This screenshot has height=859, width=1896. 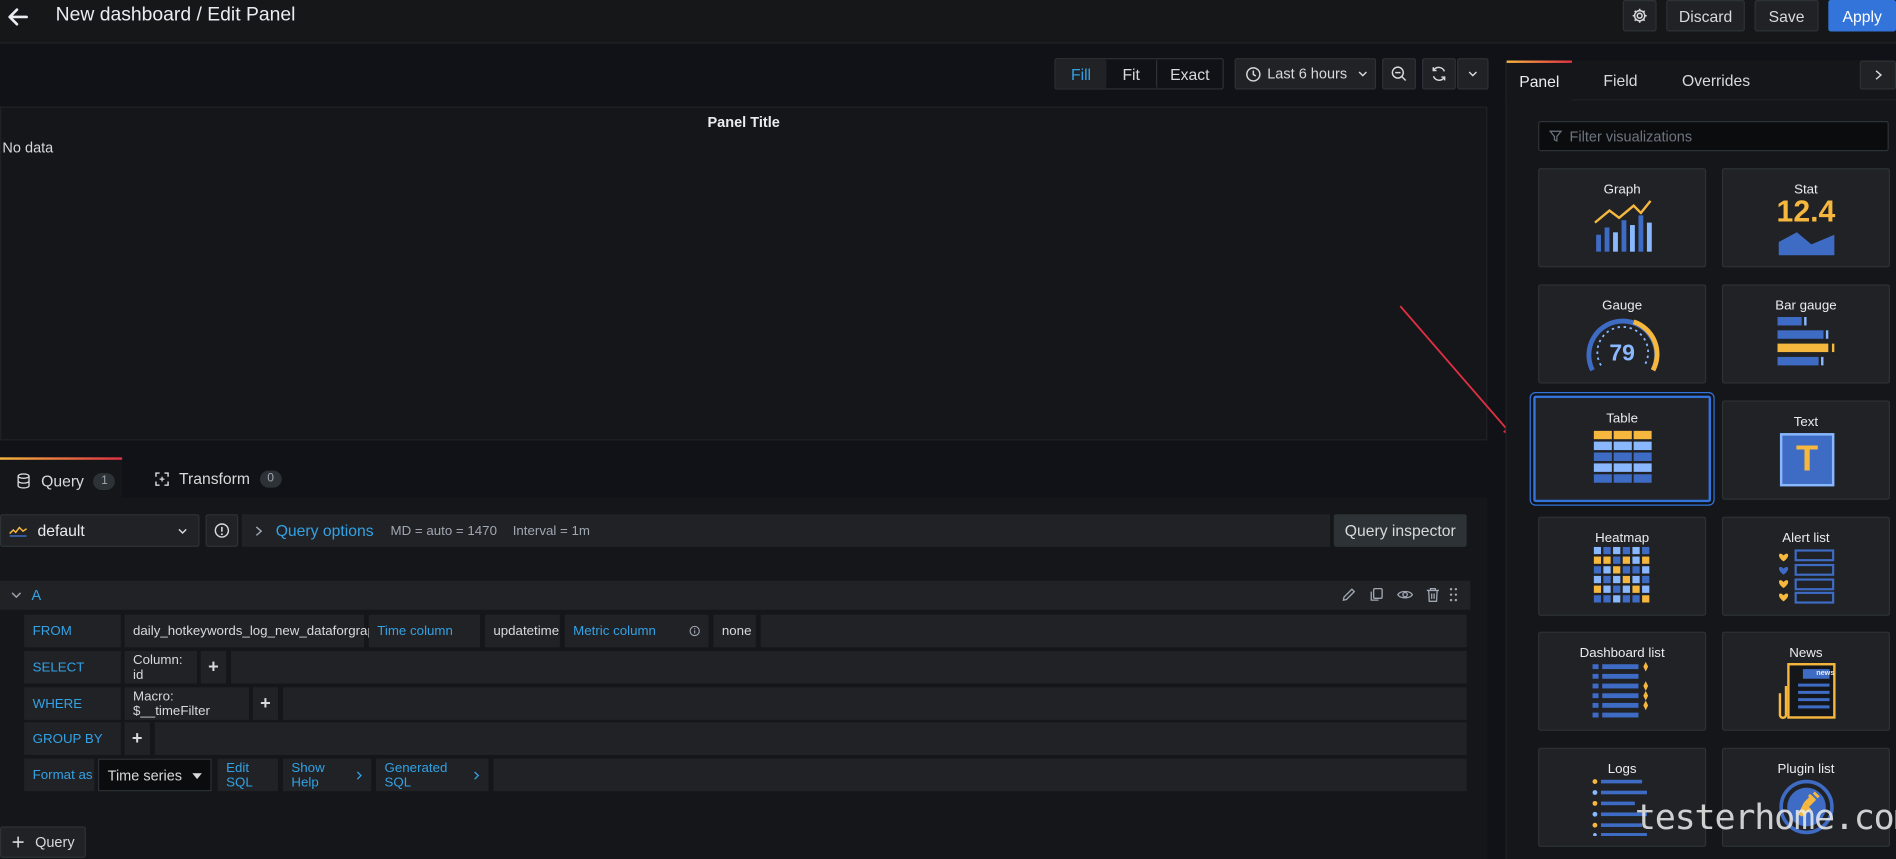 I want to click on viz-card-news: News news, so click(x=1805, y=681).